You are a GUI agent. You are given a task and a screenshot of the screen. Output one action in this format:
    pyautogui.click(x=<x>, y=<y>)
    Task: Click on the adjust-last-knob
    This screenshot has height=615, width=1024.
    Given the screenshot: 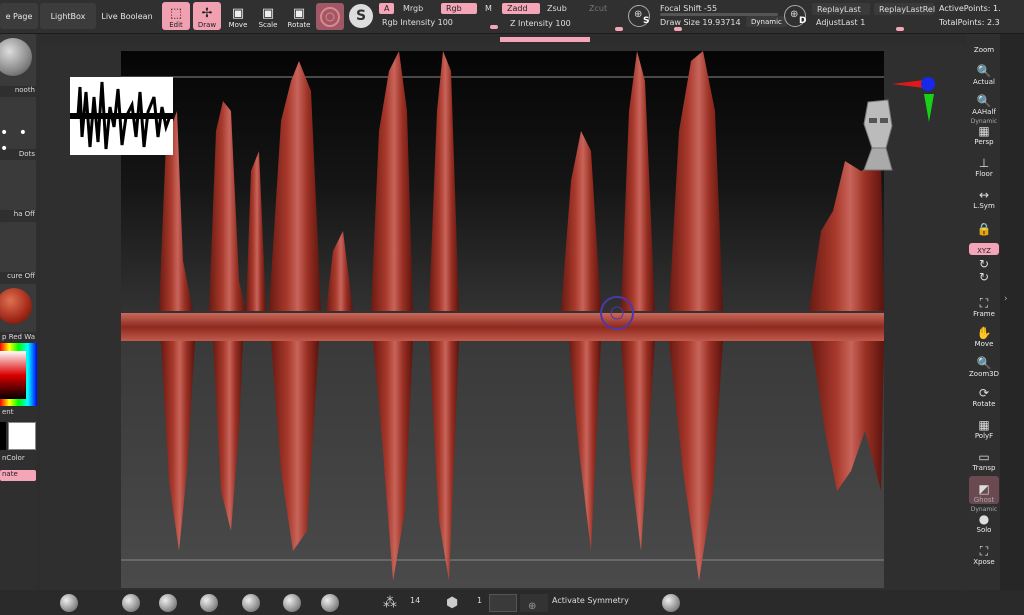 What is the action you would take?
    pyautogui.click(x=900, y=29)
    